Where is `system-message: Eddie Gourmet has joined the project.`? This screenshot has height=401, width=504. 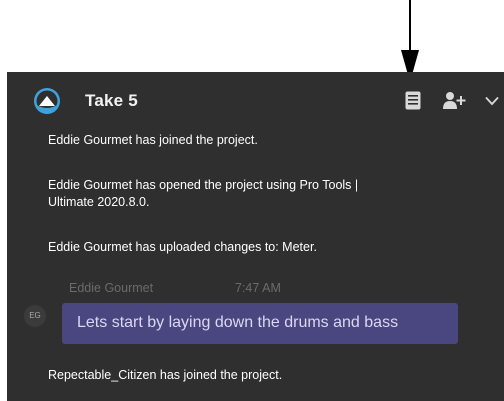
system-message: Eddie Gourmet has joined the project. is located at coordinates (153, 140).